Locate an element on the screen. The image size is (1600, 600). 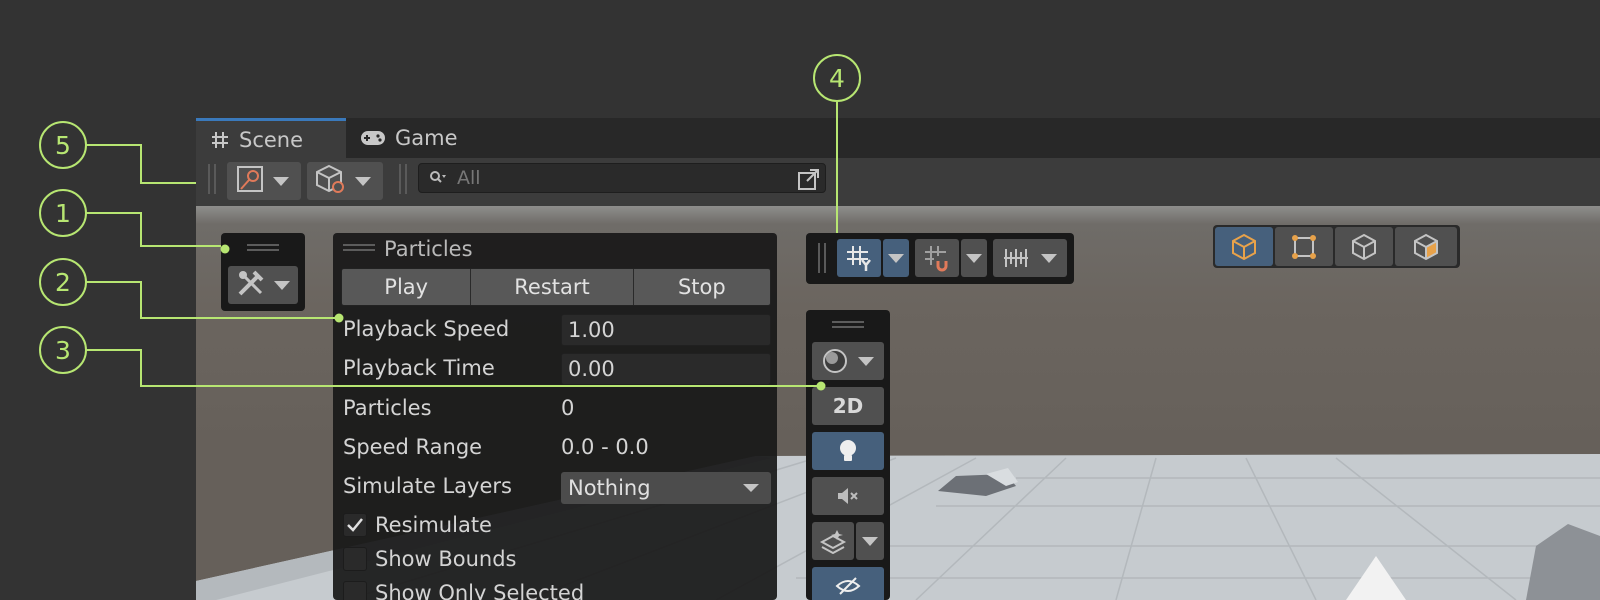
callout-3: 3 is located at coordinates (63, 350).